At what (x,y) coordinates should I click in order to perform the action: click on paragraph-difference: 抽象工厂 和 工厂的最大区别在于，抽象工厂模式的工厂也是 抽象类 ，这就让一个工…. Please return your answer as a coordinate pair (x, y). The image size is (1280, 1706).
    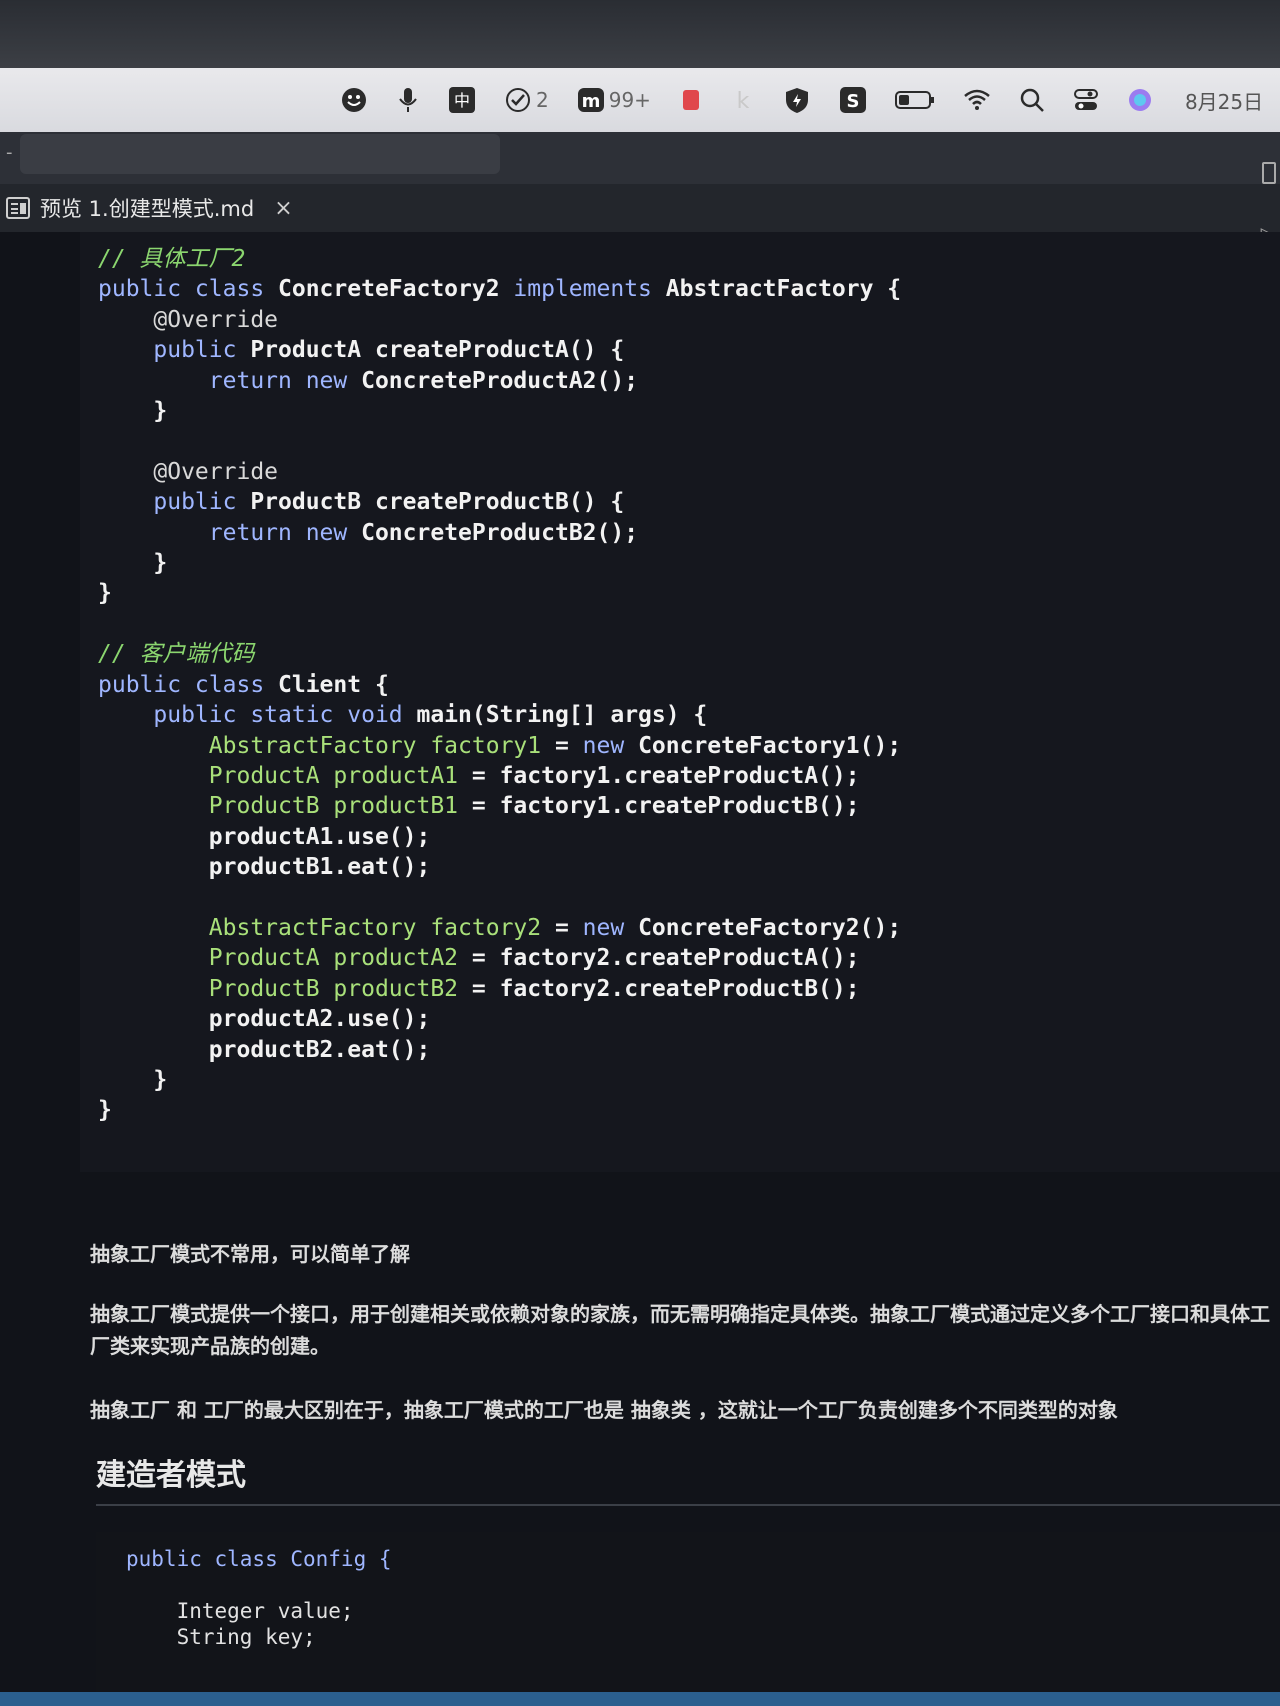
    Looking at the image, I should click on (604, 1410).